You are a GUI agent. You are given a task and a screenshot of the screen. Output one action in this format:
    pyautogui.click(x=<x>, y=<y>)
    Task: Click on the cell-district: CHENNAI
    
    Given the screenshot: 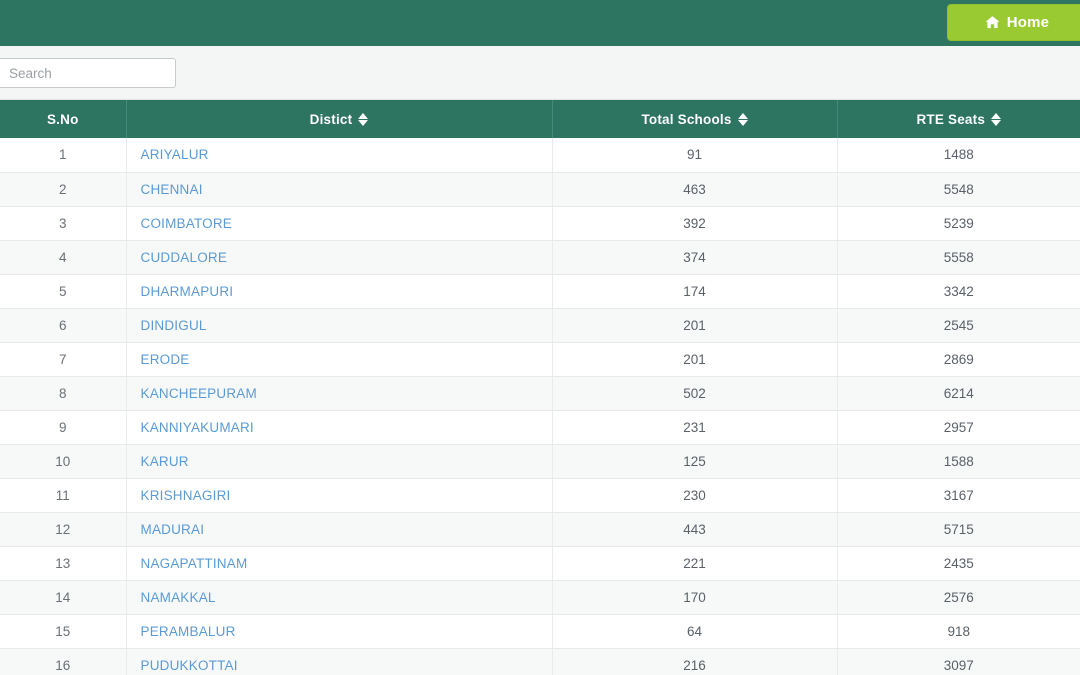 What is the action you would take?
    pyautogui.click(x=339, y=189)
    